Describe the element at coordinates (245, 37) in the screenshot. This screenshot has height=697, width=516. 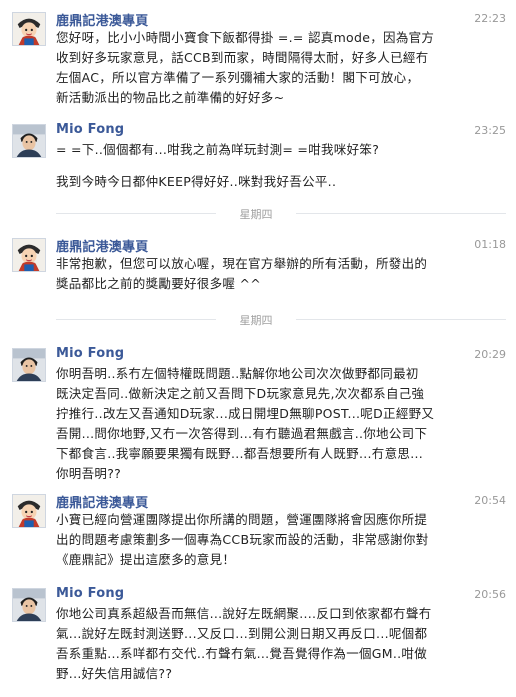
I see `message-line: 您好呀，比小小時間小寶食下飯都得掛 =.= 認真mode，因為官方` at that location.